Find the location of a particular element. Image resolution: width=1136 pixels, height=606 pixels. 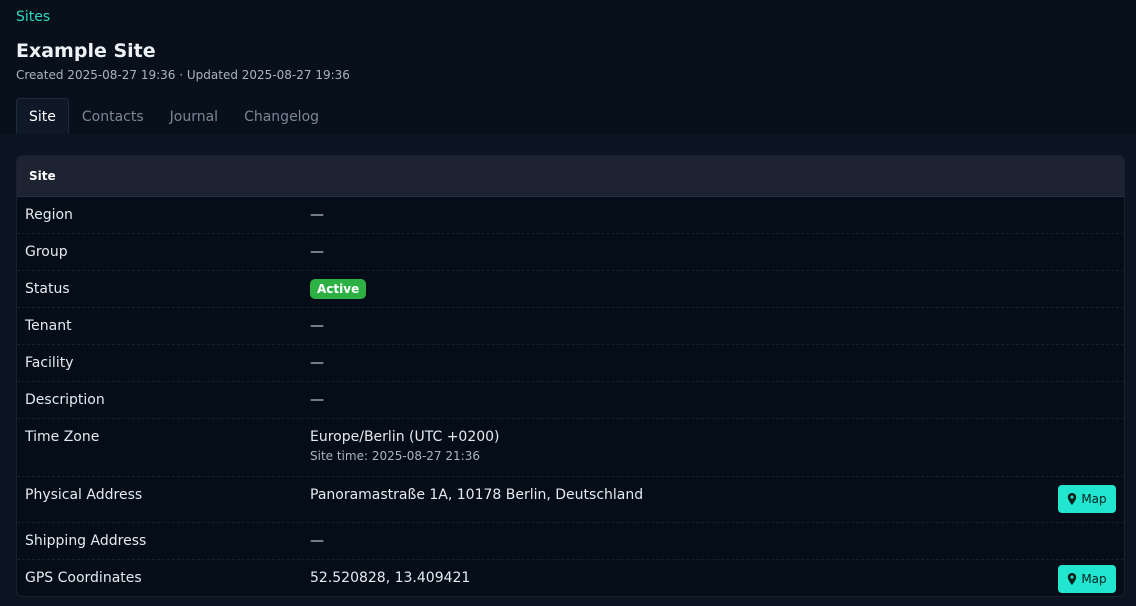

tab-journal: Journal is located at coordinates (194, 117).